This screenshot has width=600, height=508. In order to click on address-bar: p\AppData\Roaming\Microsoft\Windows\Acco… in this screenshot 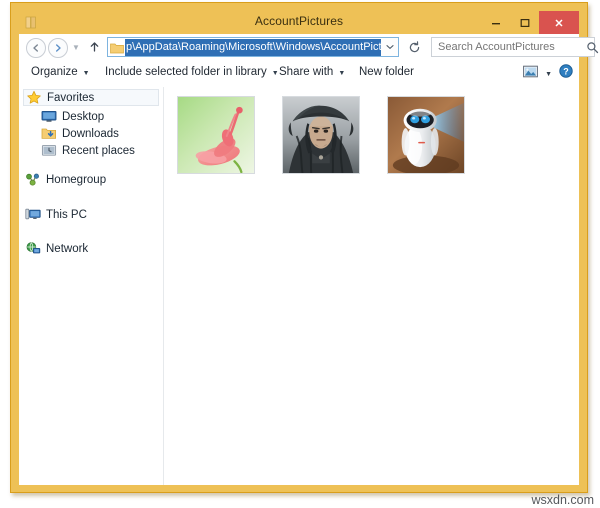, I will do `click(253, 47)`.